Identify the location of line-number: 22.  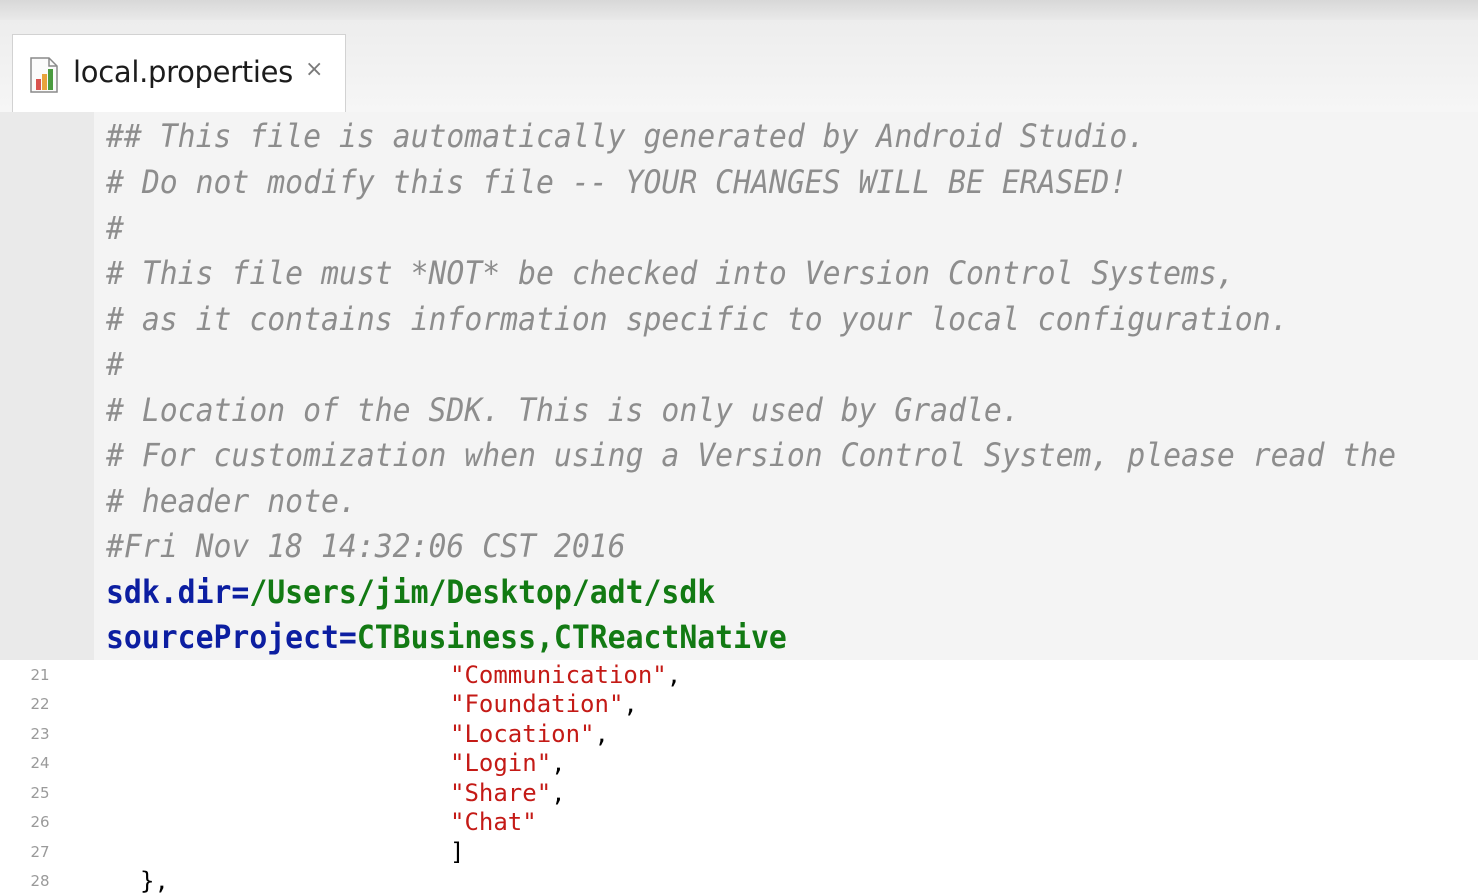
(40, 704).